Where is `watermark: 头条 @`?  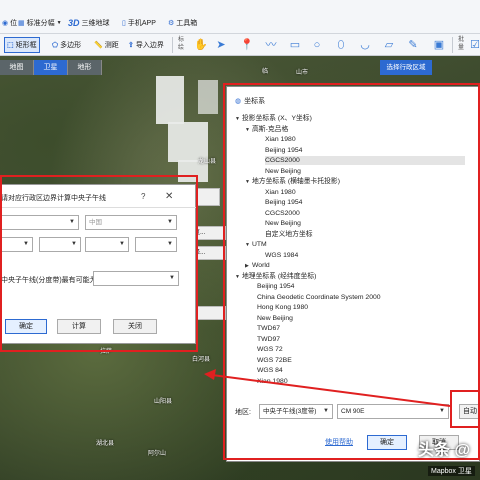 watermark: 头条 @ is located at coordinates (444, 450).